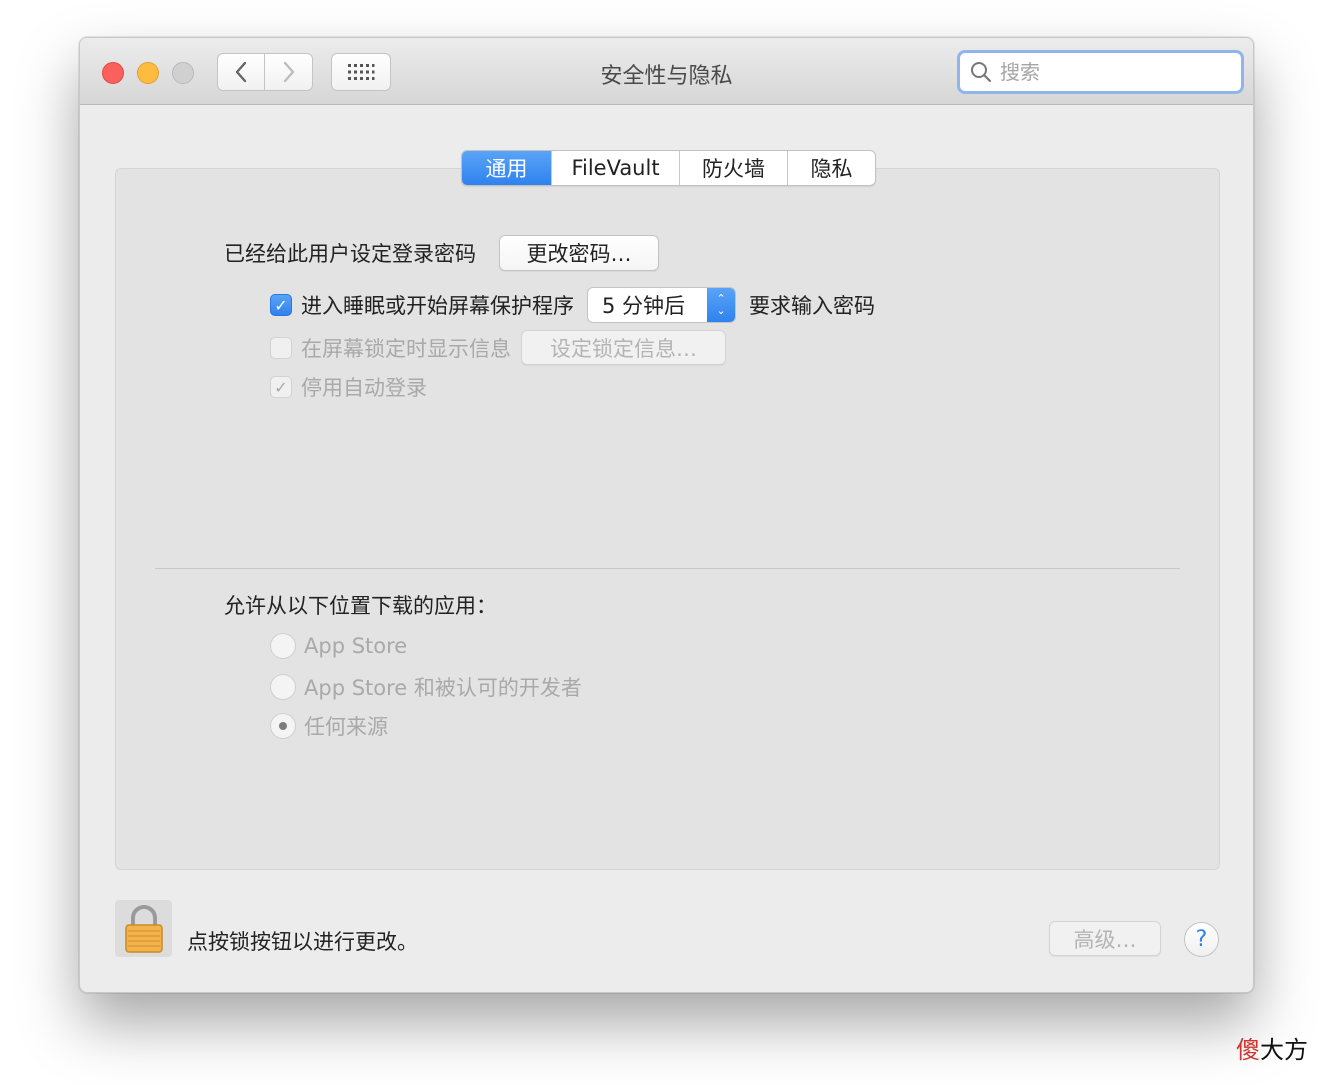  Describe the element at coordinates (406, 348) in the screenshot. I see `show-message-label: 在屏幕锁定时显示信息` at that location.